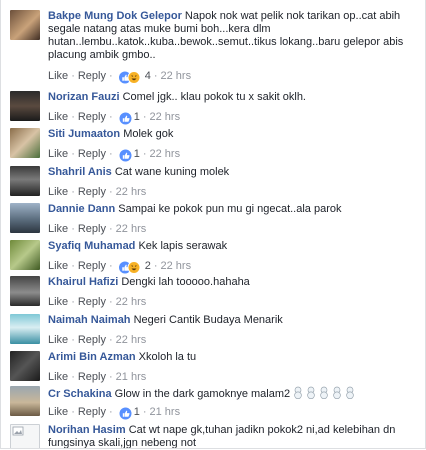 This screenshot has height=450, width=426. What do you see at coordinates (91, 246) in the screenshot?
I see `commenter-name: Syafiq Muhamad` at bounding box center [91, 246].